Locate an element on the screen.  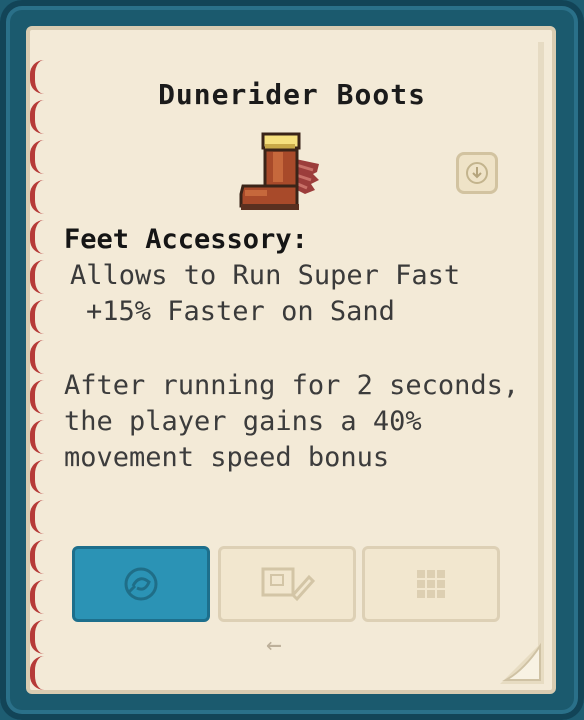
map-pencil-icon is located at coordinates (288, 584).